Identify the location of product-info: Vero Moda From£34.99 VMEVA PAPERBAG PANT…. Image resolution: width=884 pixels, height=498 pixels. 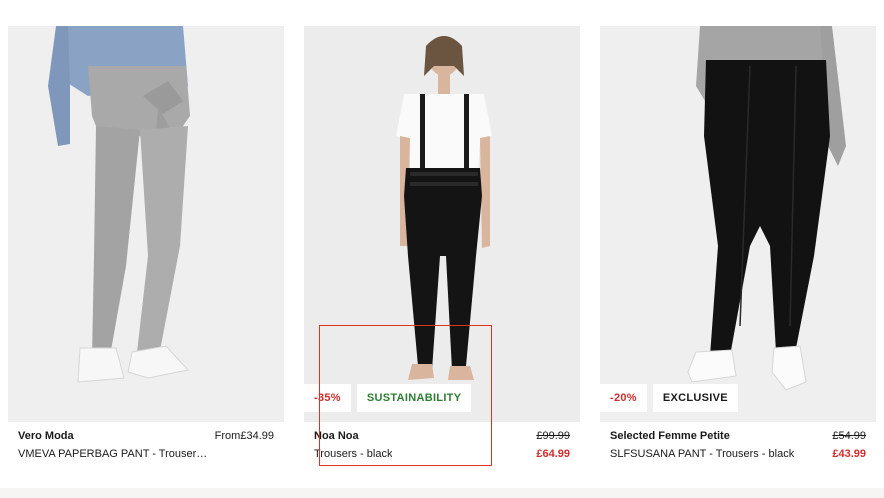
(146, 448).